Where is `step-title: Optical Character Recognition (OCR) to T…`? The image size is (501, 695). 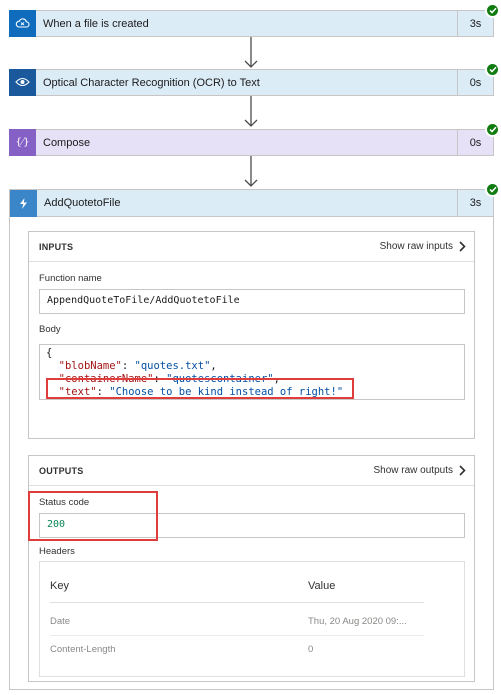
step-title: Optical Character Recognition (OCR) to T… is located at coordinates (151, 82).